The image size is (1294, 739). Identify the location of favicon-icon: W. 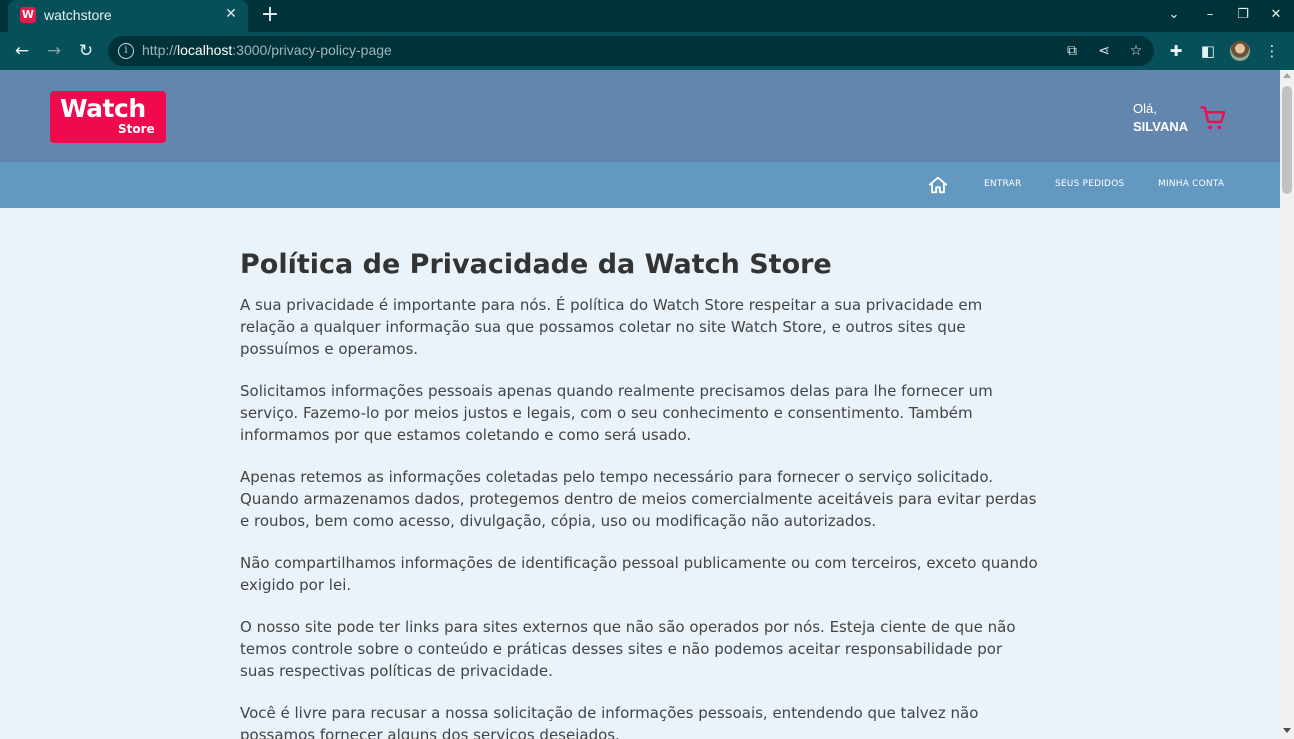
(28, 15).